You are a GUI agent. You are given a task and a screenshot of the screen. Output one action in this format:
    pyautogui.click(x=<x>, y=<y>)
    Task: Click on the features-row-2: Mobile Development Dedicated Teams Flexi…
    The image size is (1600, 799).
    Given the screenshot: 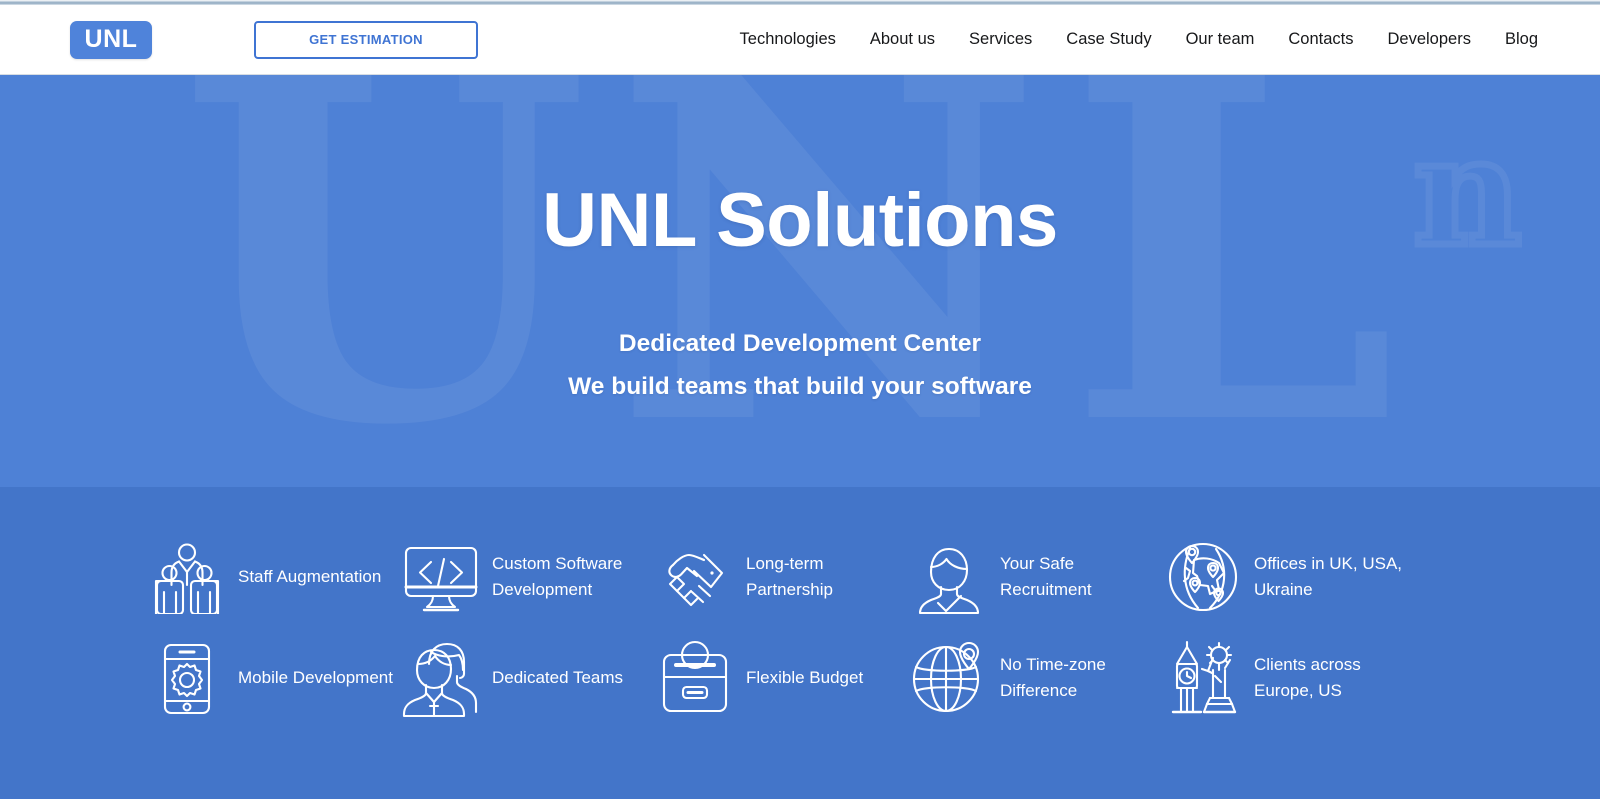 What is the action you would take?
    pyautogui.click(x=800, y=678)
    